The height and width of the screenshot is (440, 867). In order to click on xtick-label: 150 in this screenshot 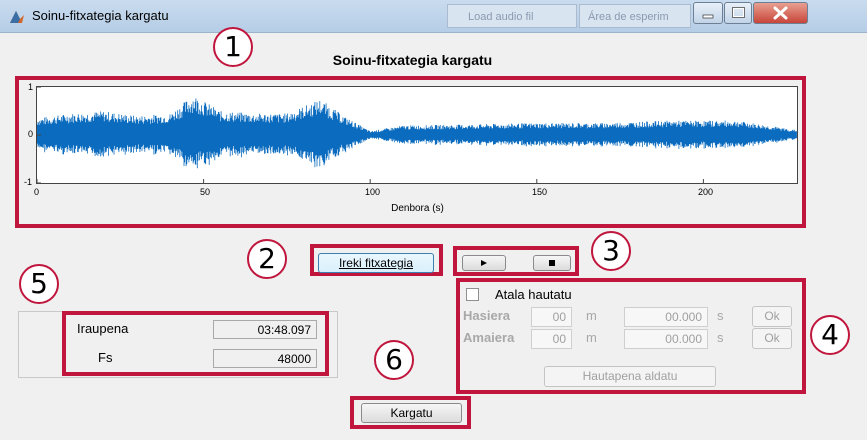, I will do `click(540, 192)`.